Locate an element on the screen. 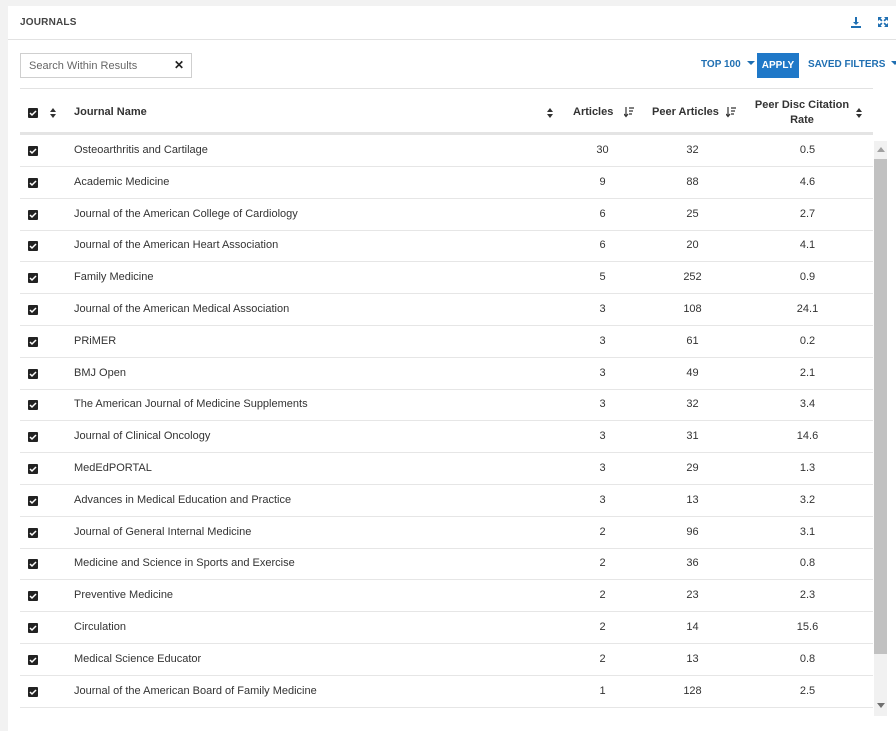 This screenshot has height=731, width=896. peer-disc-citation-rate-cell: 1.3 is located at coordinates (807, 468).